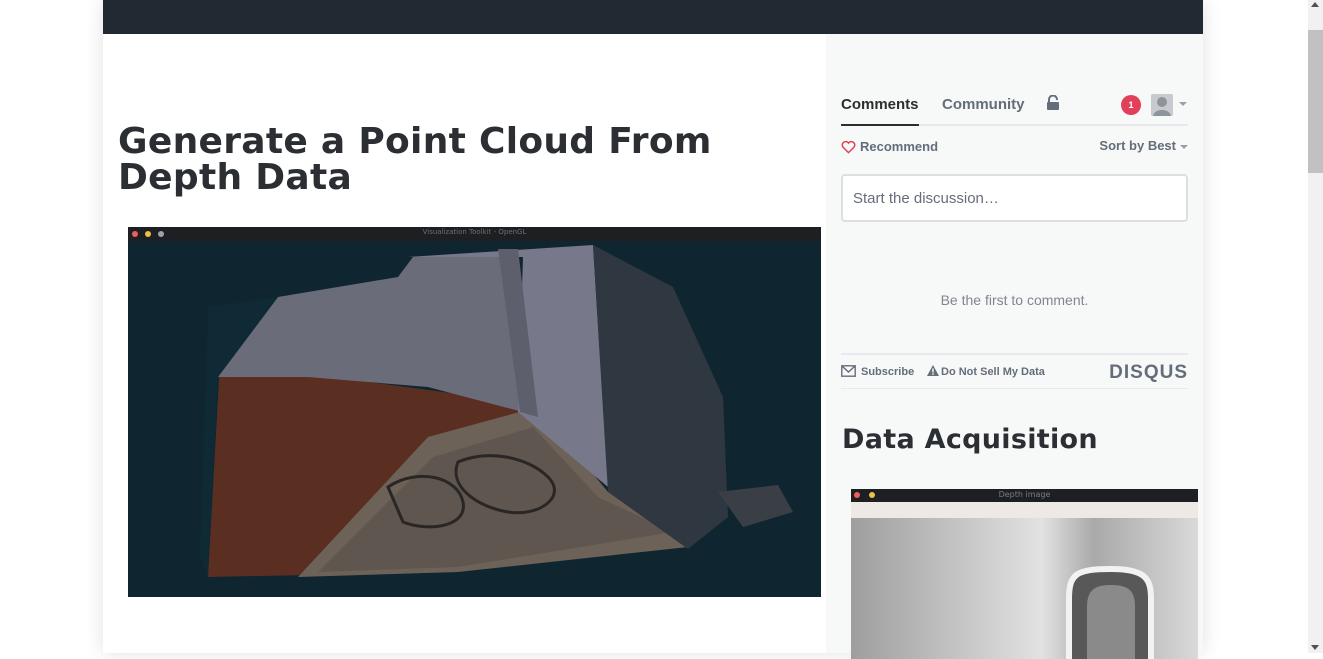 The image size is (1323, 659). What do you see at coordinates (1024, 510) in the screenshot?
I see `toolbar-strip` at bounding box center [1024, 510].